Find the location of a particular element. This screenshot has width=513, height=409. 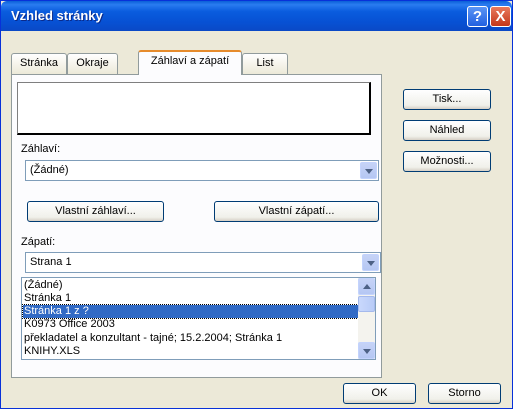

close-icon: X is located at coordinates (500, 16).